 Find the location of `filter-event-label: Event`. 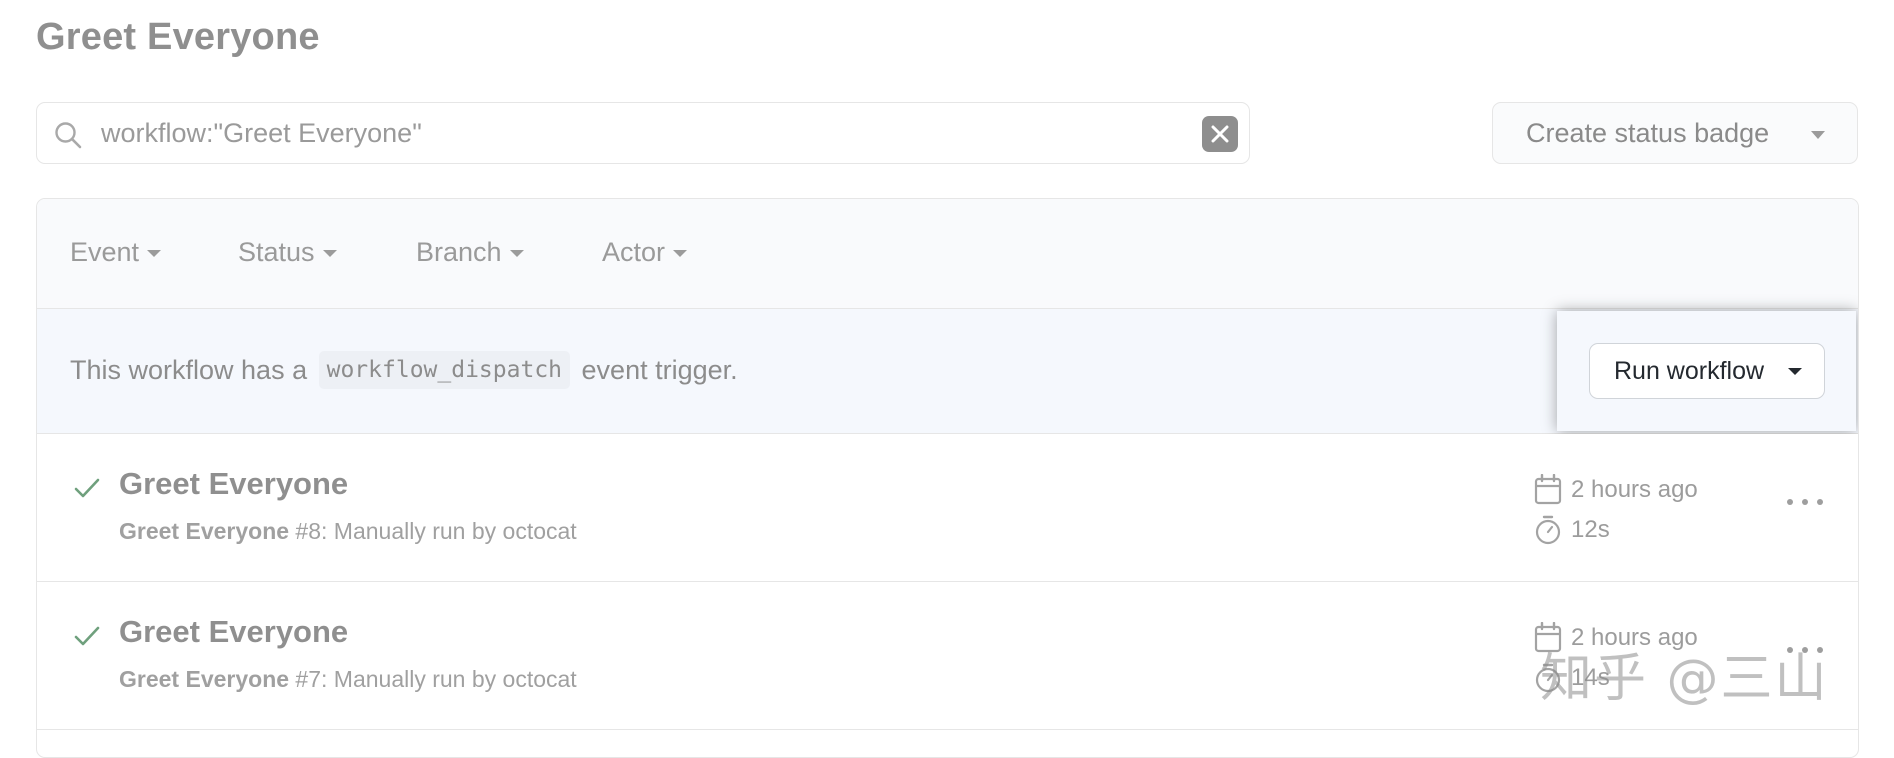

filter-event-label: Event is located at coordinates (105, 252).